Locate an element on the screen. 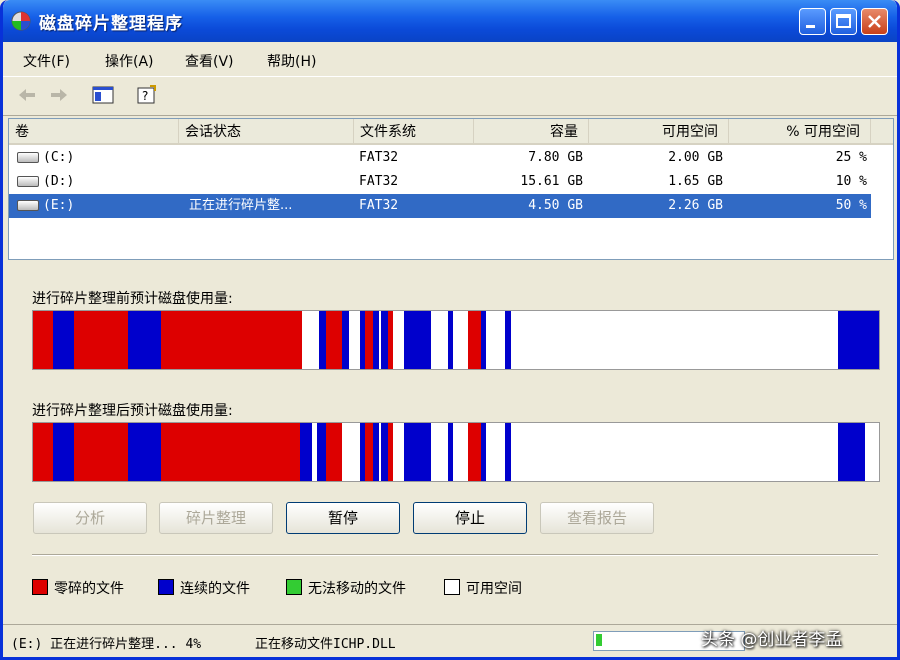  volume-capacity: 4.50 GB is located at coordinates (555, 205).